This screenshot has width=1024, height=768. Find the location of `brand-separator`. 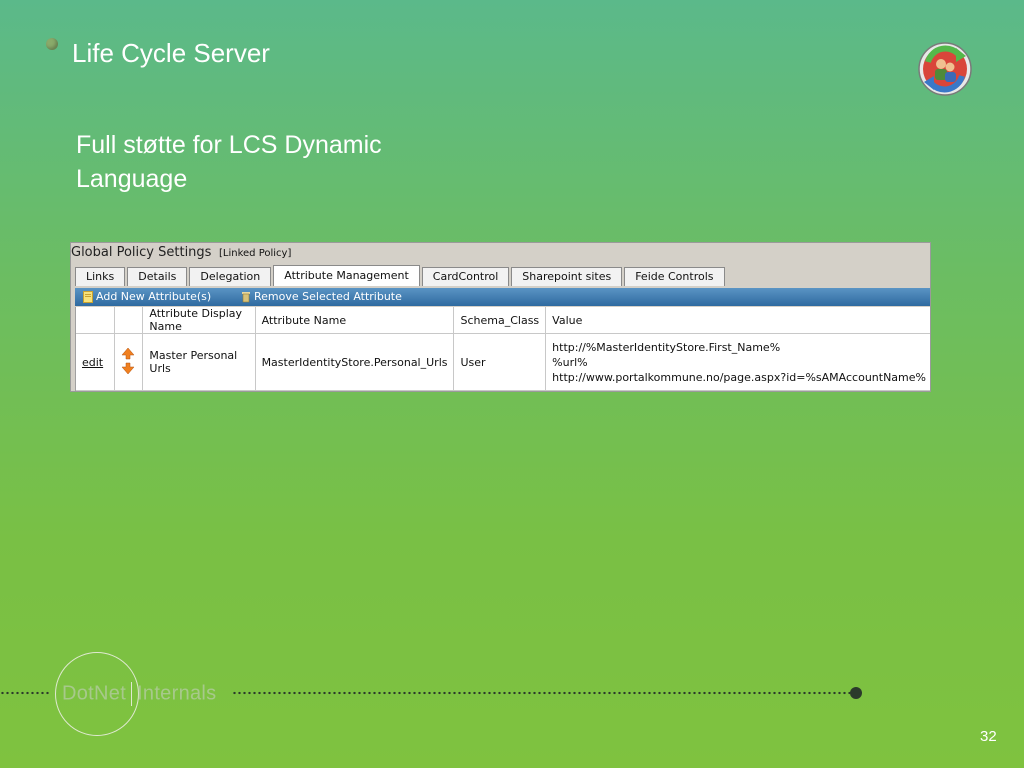

brand-separator is located at coordinates (132, 694).